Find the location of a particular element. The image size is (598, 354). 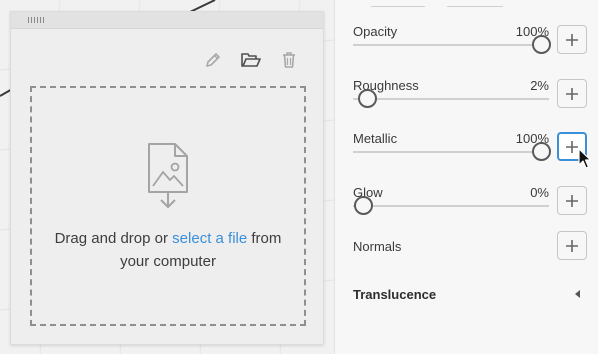

metallic-label: Metallic is located at coordinates (375, 138).